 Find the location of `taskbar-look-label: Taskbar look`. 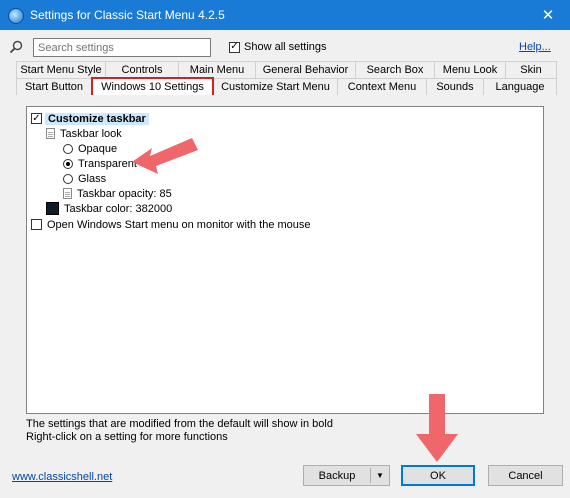

taskbar-look-label: Taskbar look is located at coordinates (91, 133).